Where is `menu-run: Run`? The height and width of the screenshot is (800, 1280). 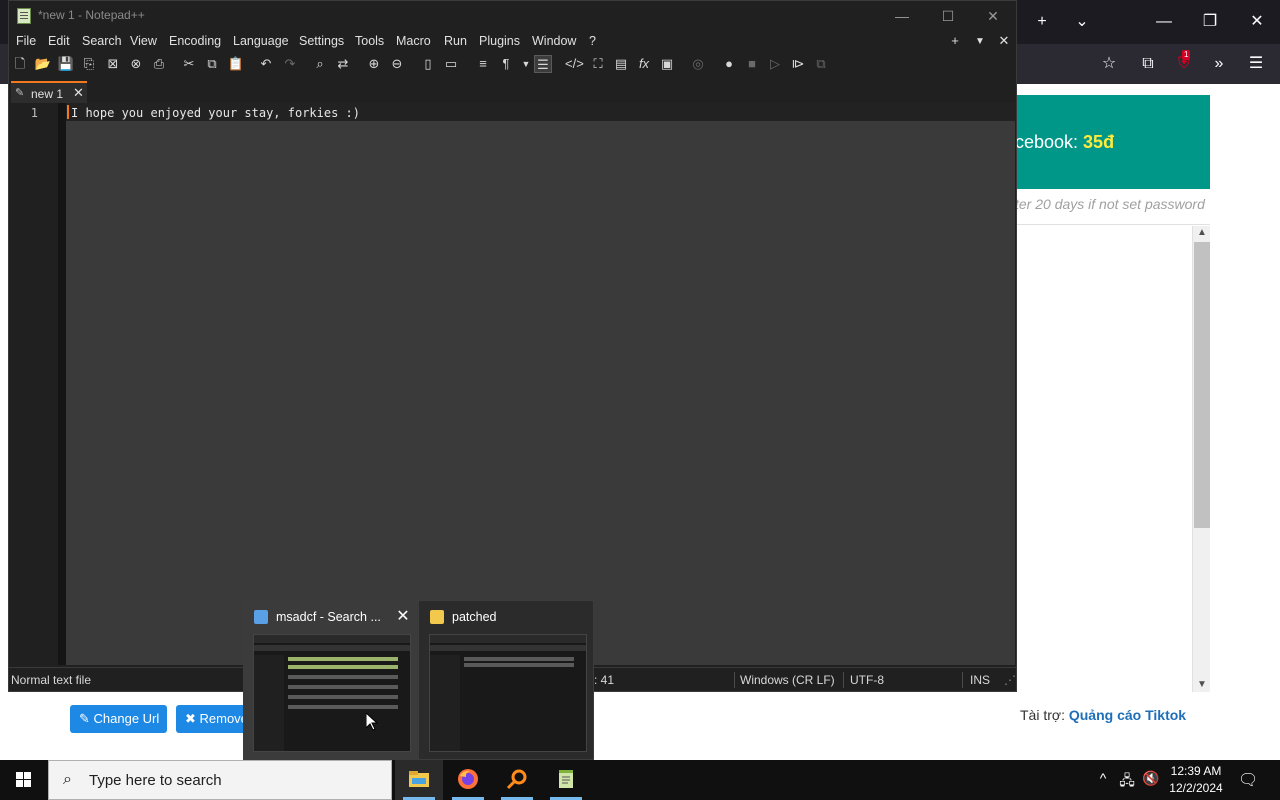 menu-run: Run is located at coordinates (455, 41).